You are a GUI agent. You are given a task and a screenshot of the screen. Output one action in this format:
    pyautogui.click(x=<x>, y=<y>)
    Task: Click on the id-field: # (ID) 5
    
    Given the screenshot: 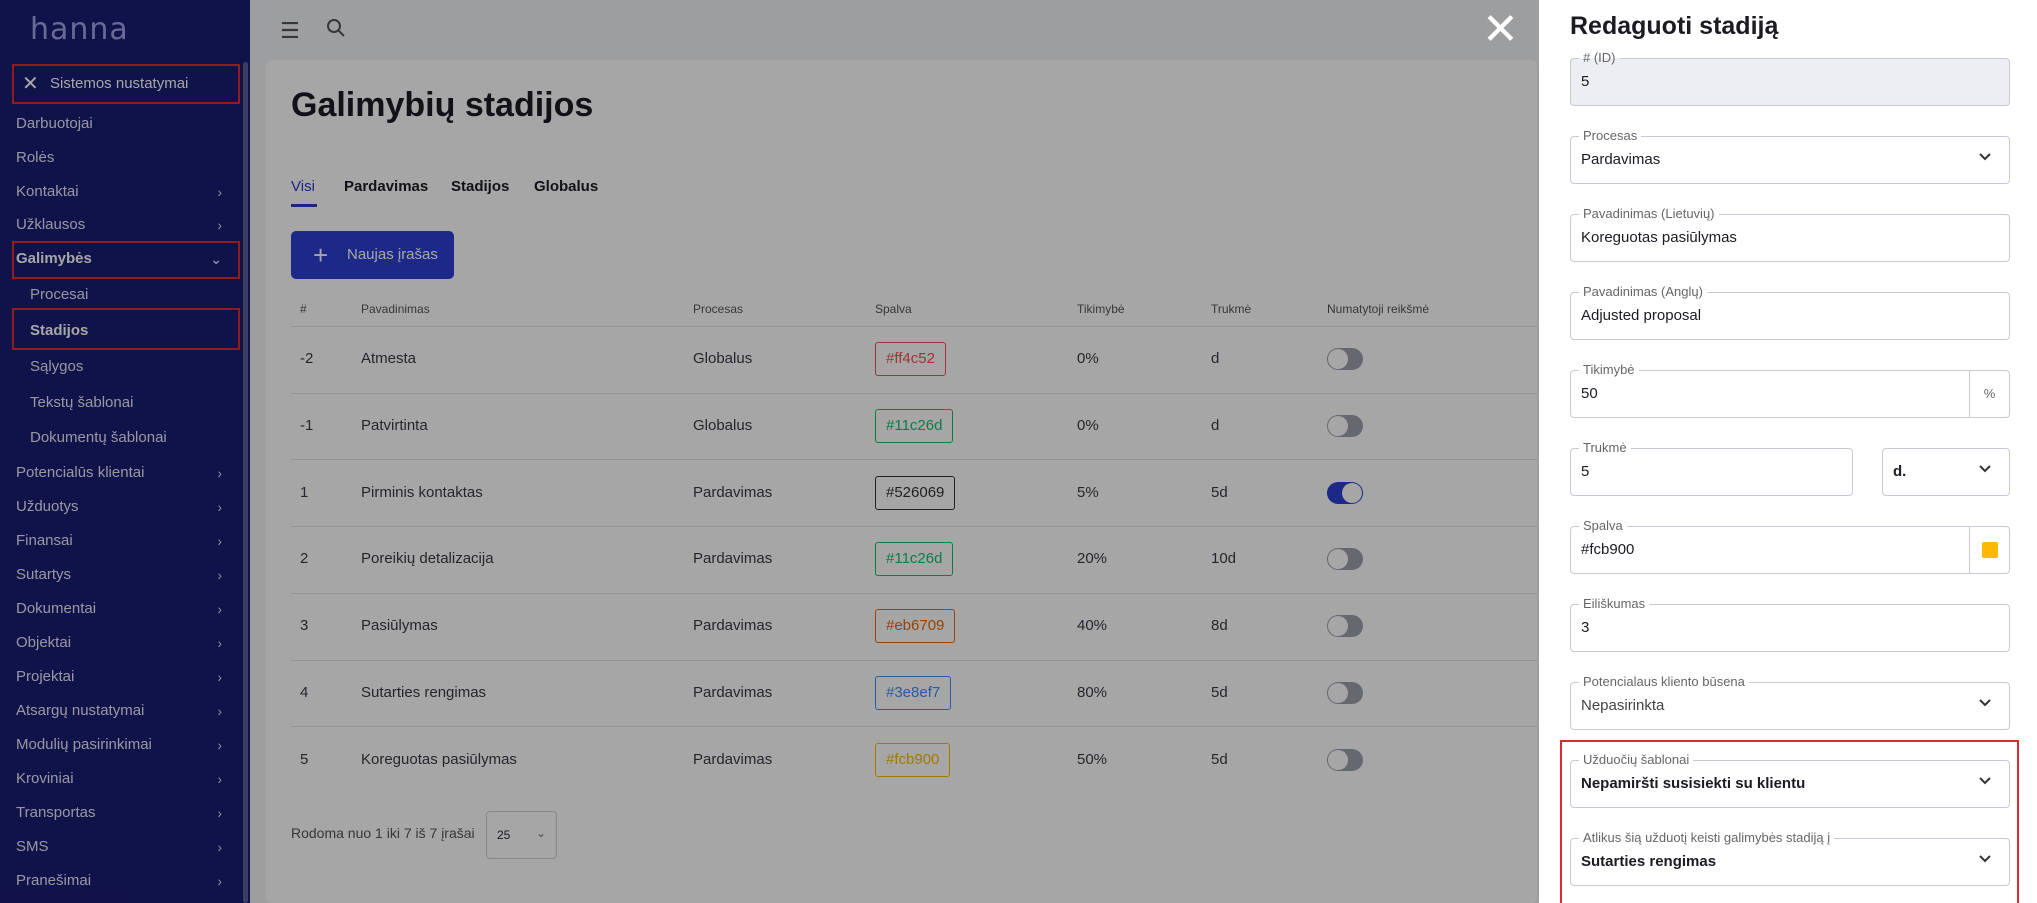 What is the action you would take?
    pyautogui.click(x=1790, y=78)
    